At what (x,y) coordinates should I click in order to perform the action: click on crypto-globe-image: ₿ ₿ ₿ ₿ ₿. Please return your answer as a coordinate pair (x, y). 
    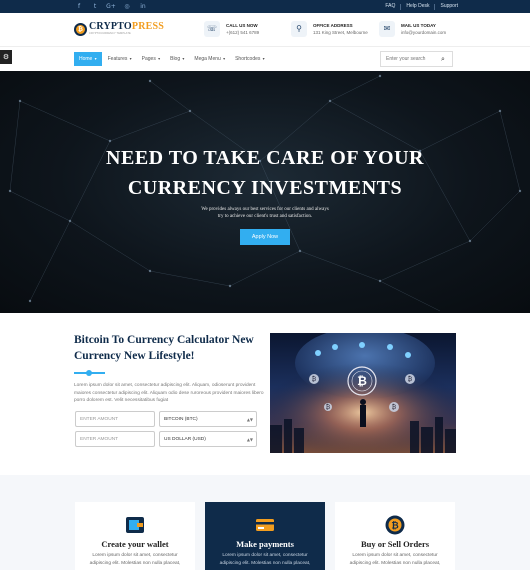
    Looking at the image, I should click on (363, 393).